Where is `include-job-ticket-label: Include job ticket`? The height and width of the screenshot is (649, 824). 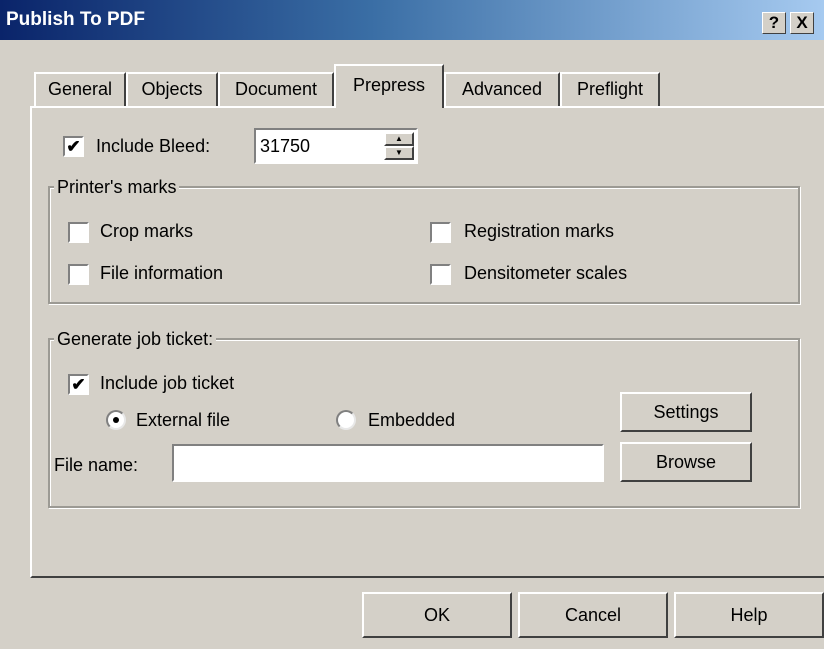 include-job-ticket-label: Include job ticket is located at coordinates (167, 383).